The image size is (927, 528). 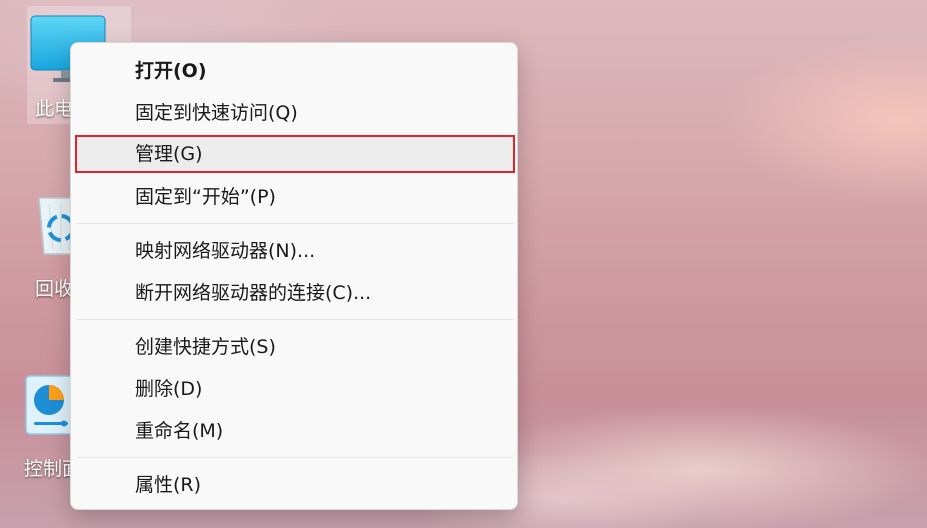 What do you see at coordinates (295, 71) in the screenshot?
I see `menu-item-open: 打开(O)` at bounding box center [295, 71].